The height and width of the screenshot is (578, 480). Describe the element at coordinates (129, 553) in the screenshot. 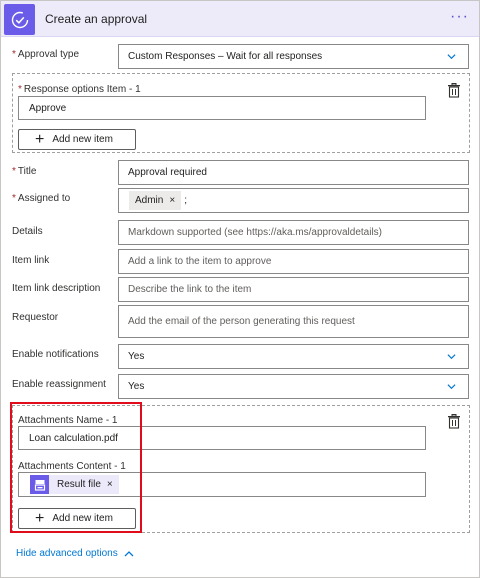

I see `chevron-up-icon` at that location.